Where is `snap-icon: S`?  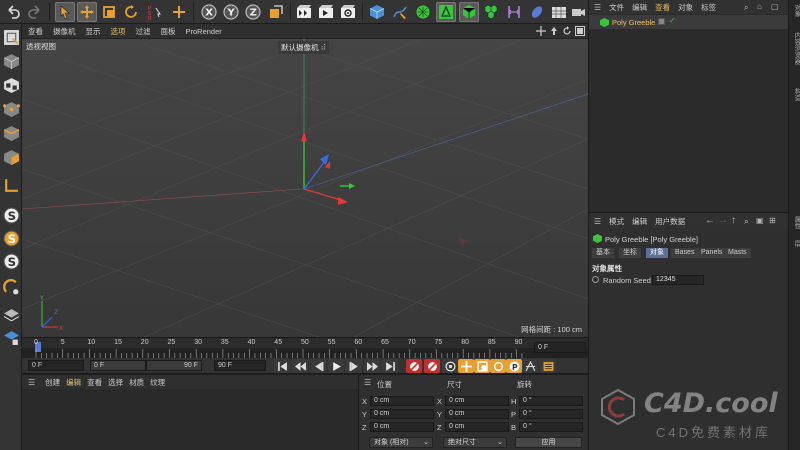
snap-icon: S is located at coordinates (11, 215).